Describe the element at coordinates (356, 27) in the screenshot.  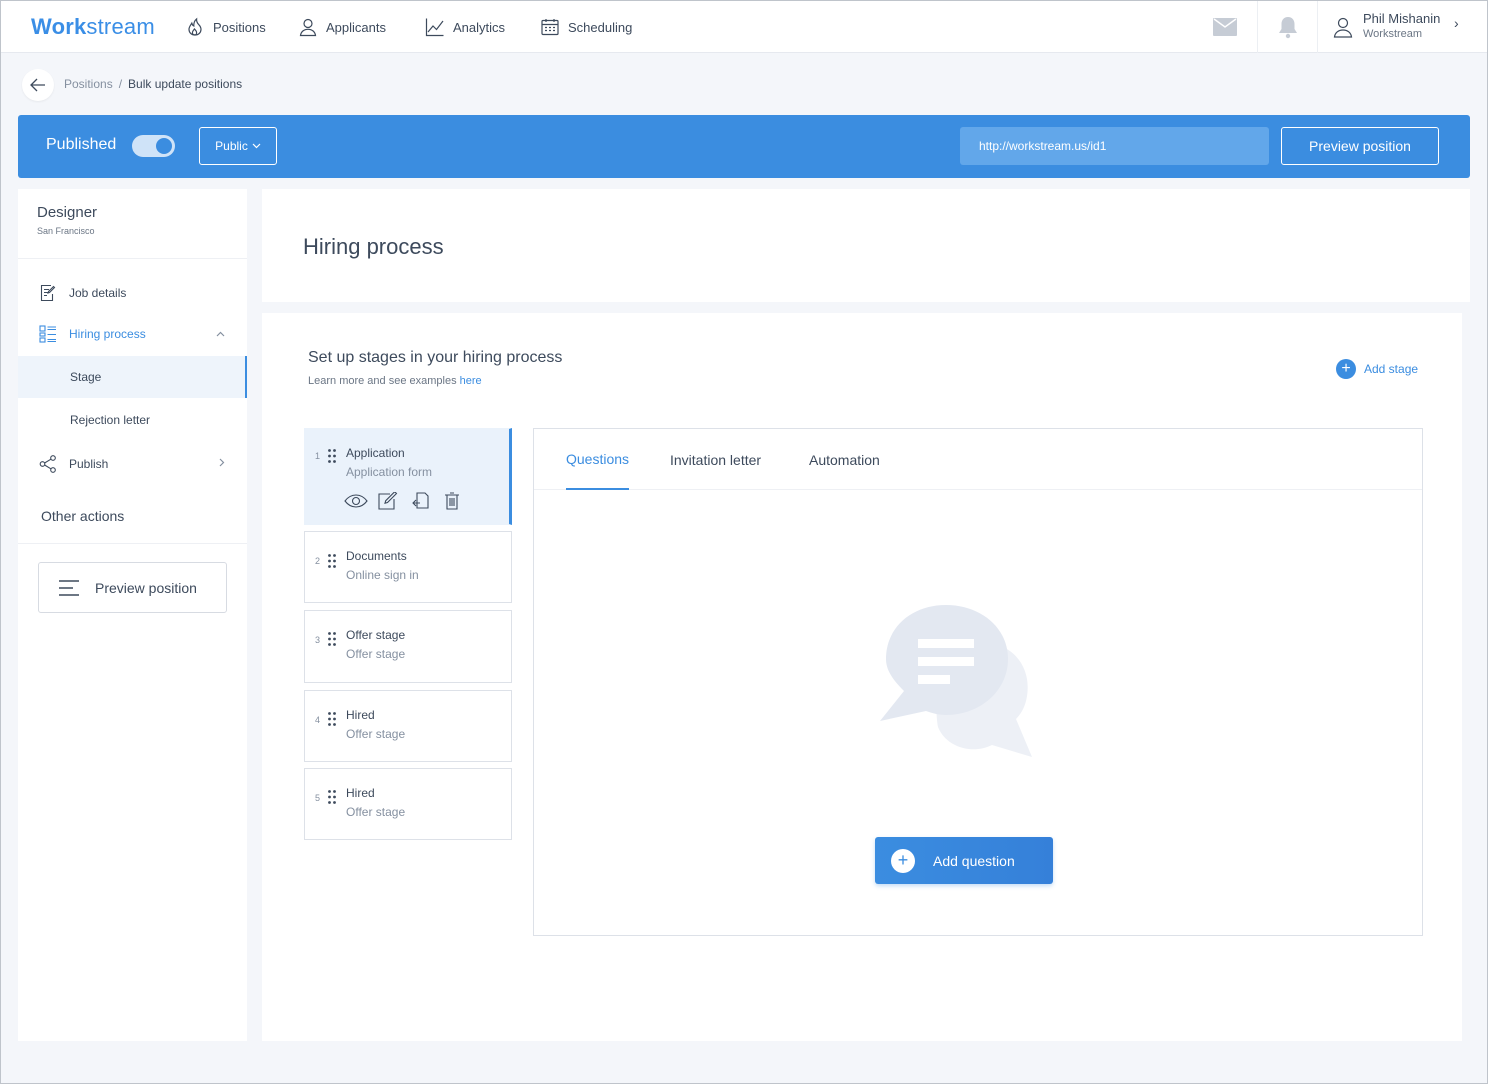
I see `nav-label: Applicants` at that location.